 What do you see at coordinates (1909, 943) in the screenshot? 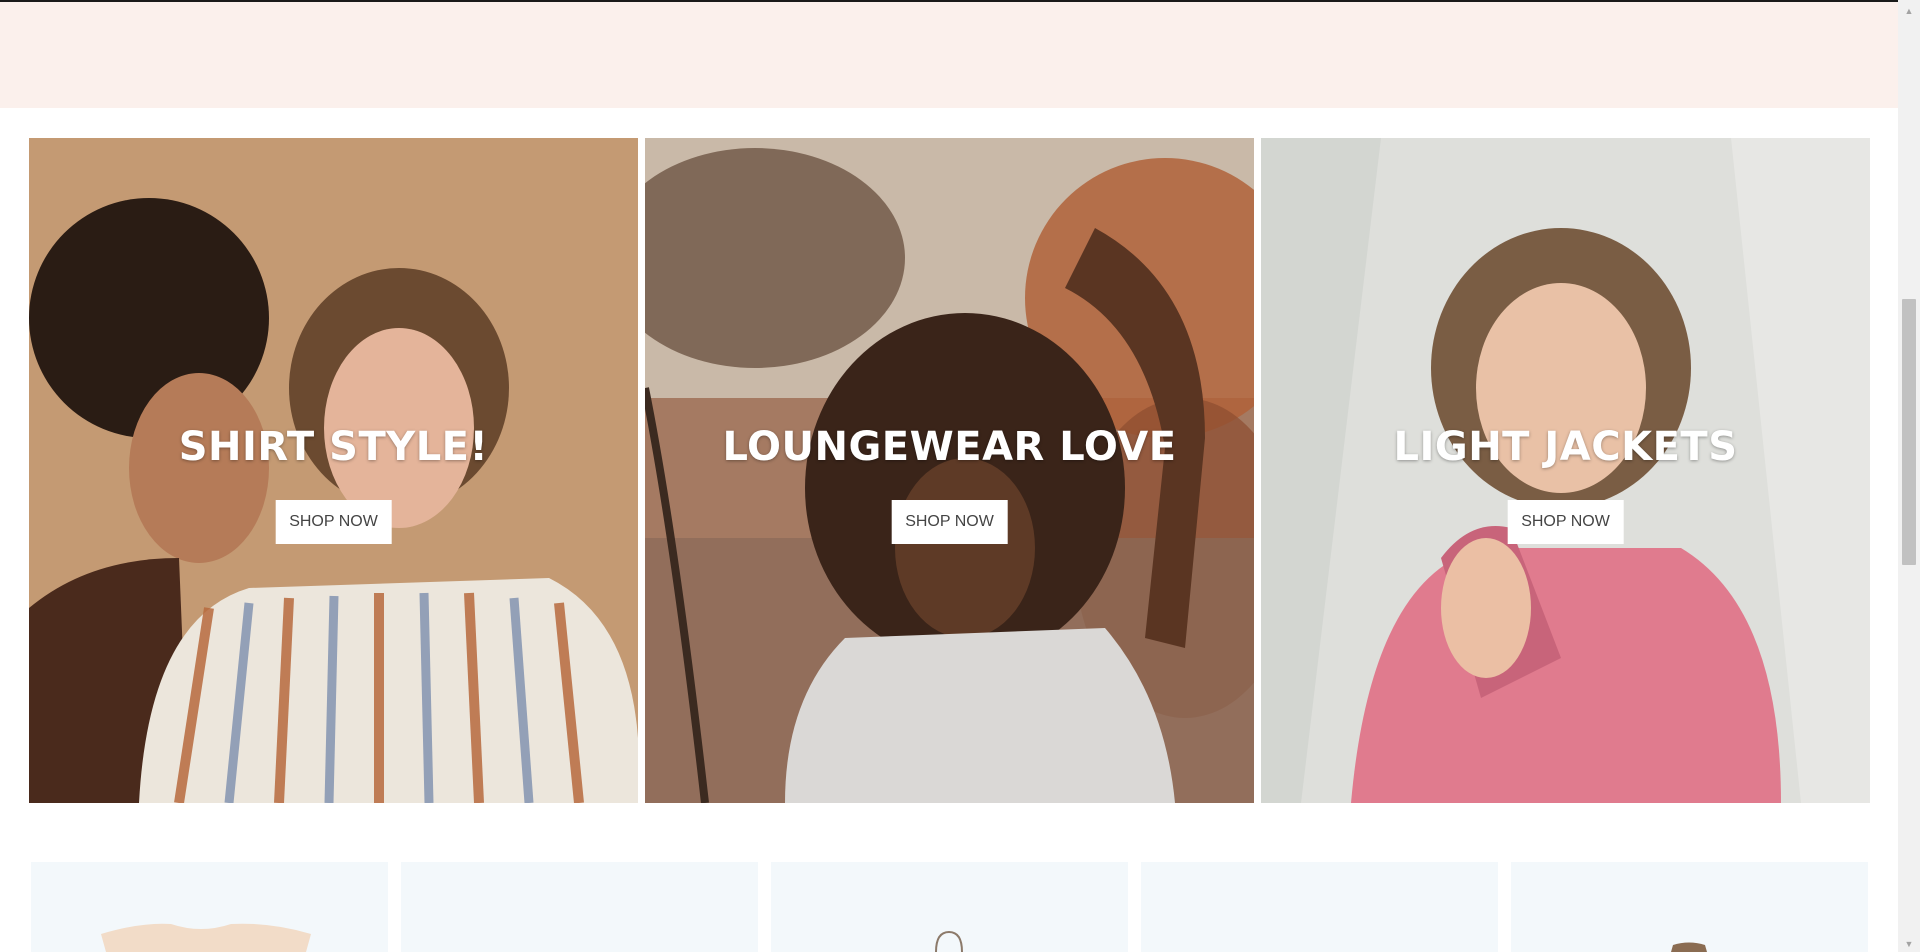
I see `triangle-down-icon: ▼` at bounding box center [1909, 943].